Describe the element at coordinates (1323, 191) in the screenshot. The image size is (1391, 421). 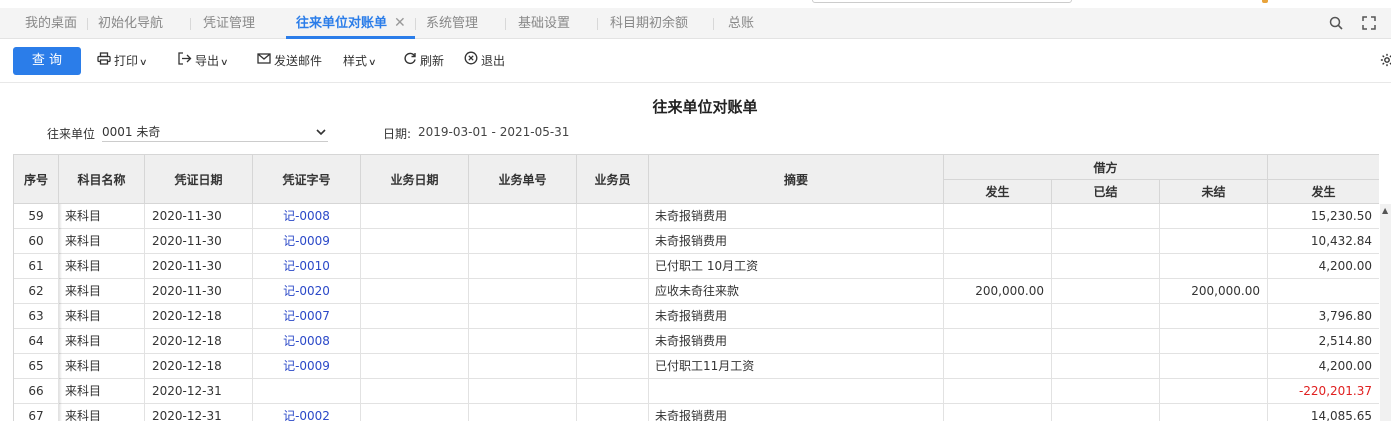
I see `header-credit-amount: 发生` at that location.